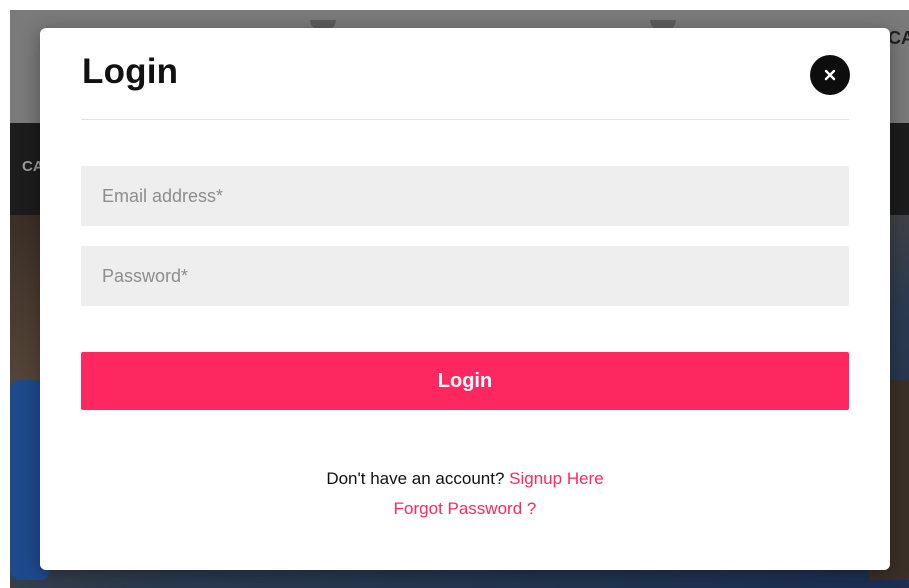 The image size is (909, 588). I want to click on background-header-text: CA, so click(898, 38).